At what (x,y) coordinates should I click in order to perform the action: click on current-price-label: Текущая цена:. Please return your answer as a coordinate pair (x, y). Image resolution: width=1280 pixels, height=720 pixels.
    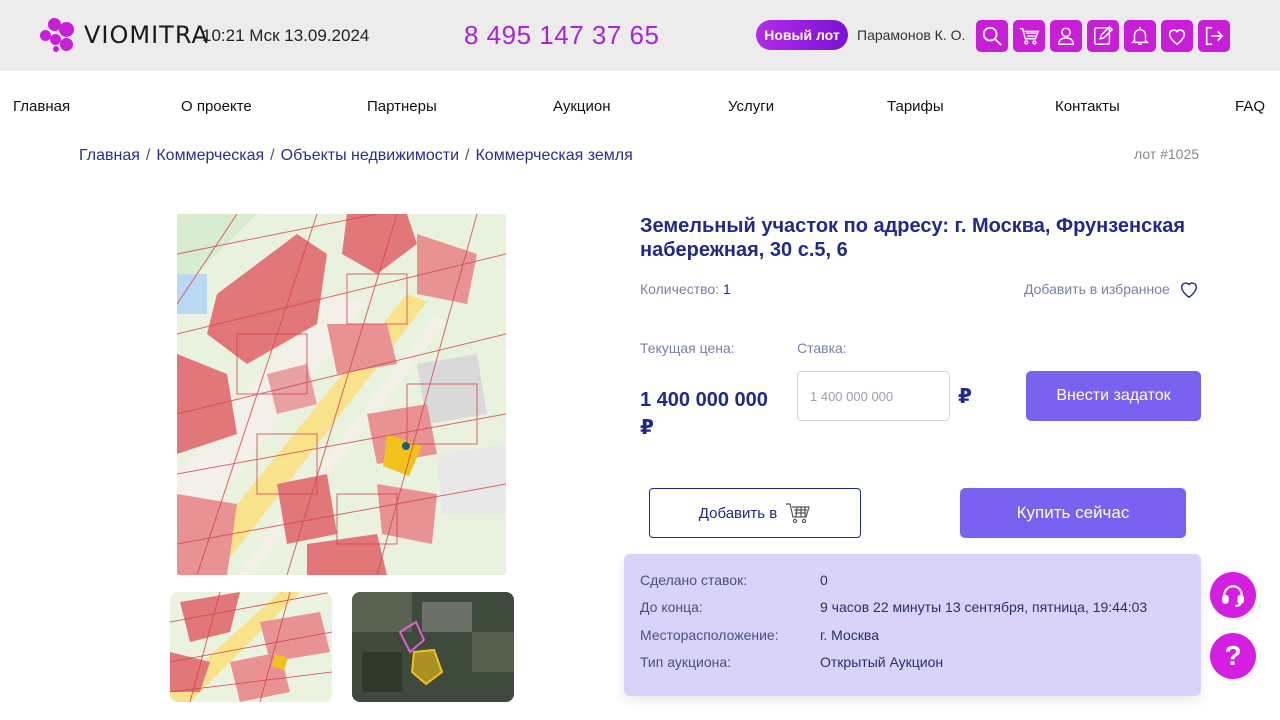
    Looking at the image, I should click on (687, 348).